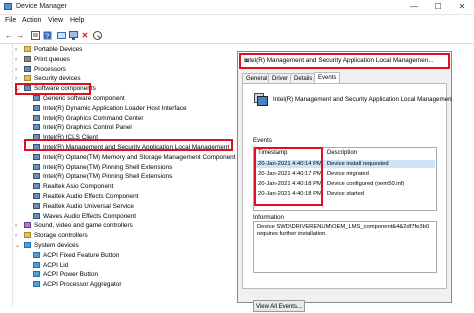 The width and height of the screenshot is (474, 313). What do you see at coordinates (366, 184) in the screenshot?
I see `event-description: Device configured (oem50.inf)` at bounding box center [366, 184].